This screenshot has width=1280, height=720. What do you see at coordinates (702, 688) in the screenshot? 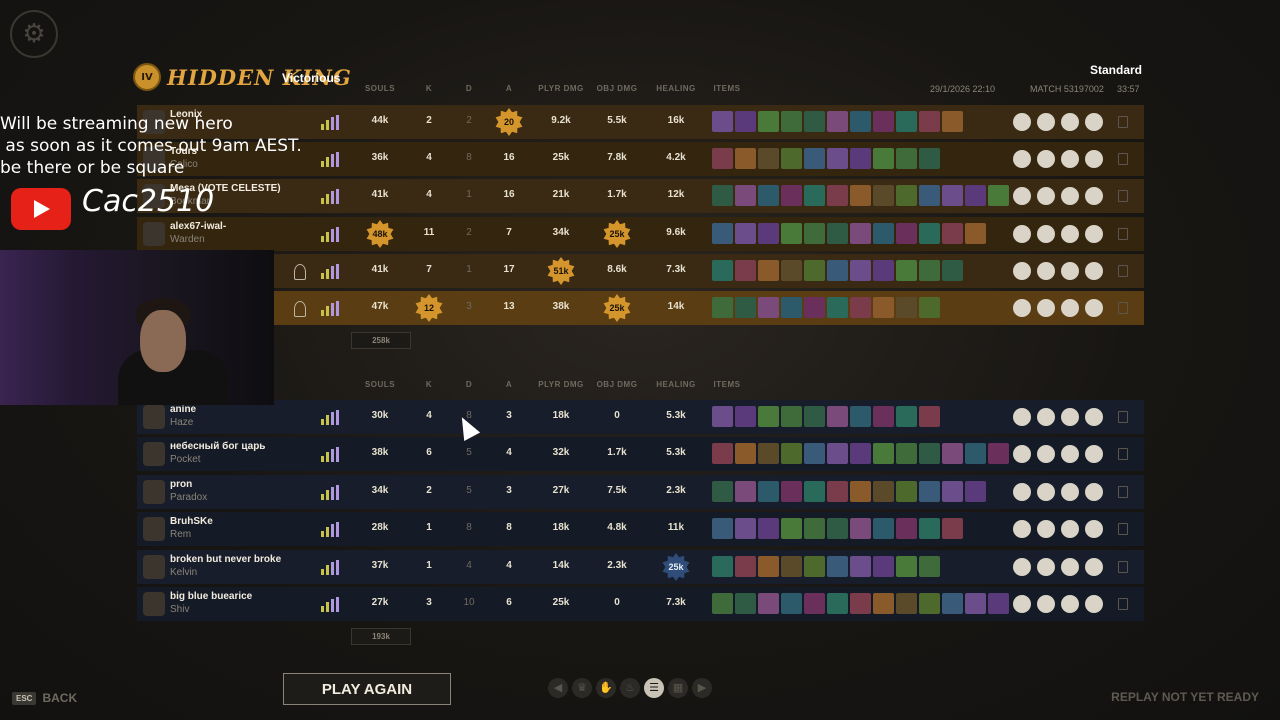
I see `next-arrow-icon: ▶` at bounding box center [702, 688].